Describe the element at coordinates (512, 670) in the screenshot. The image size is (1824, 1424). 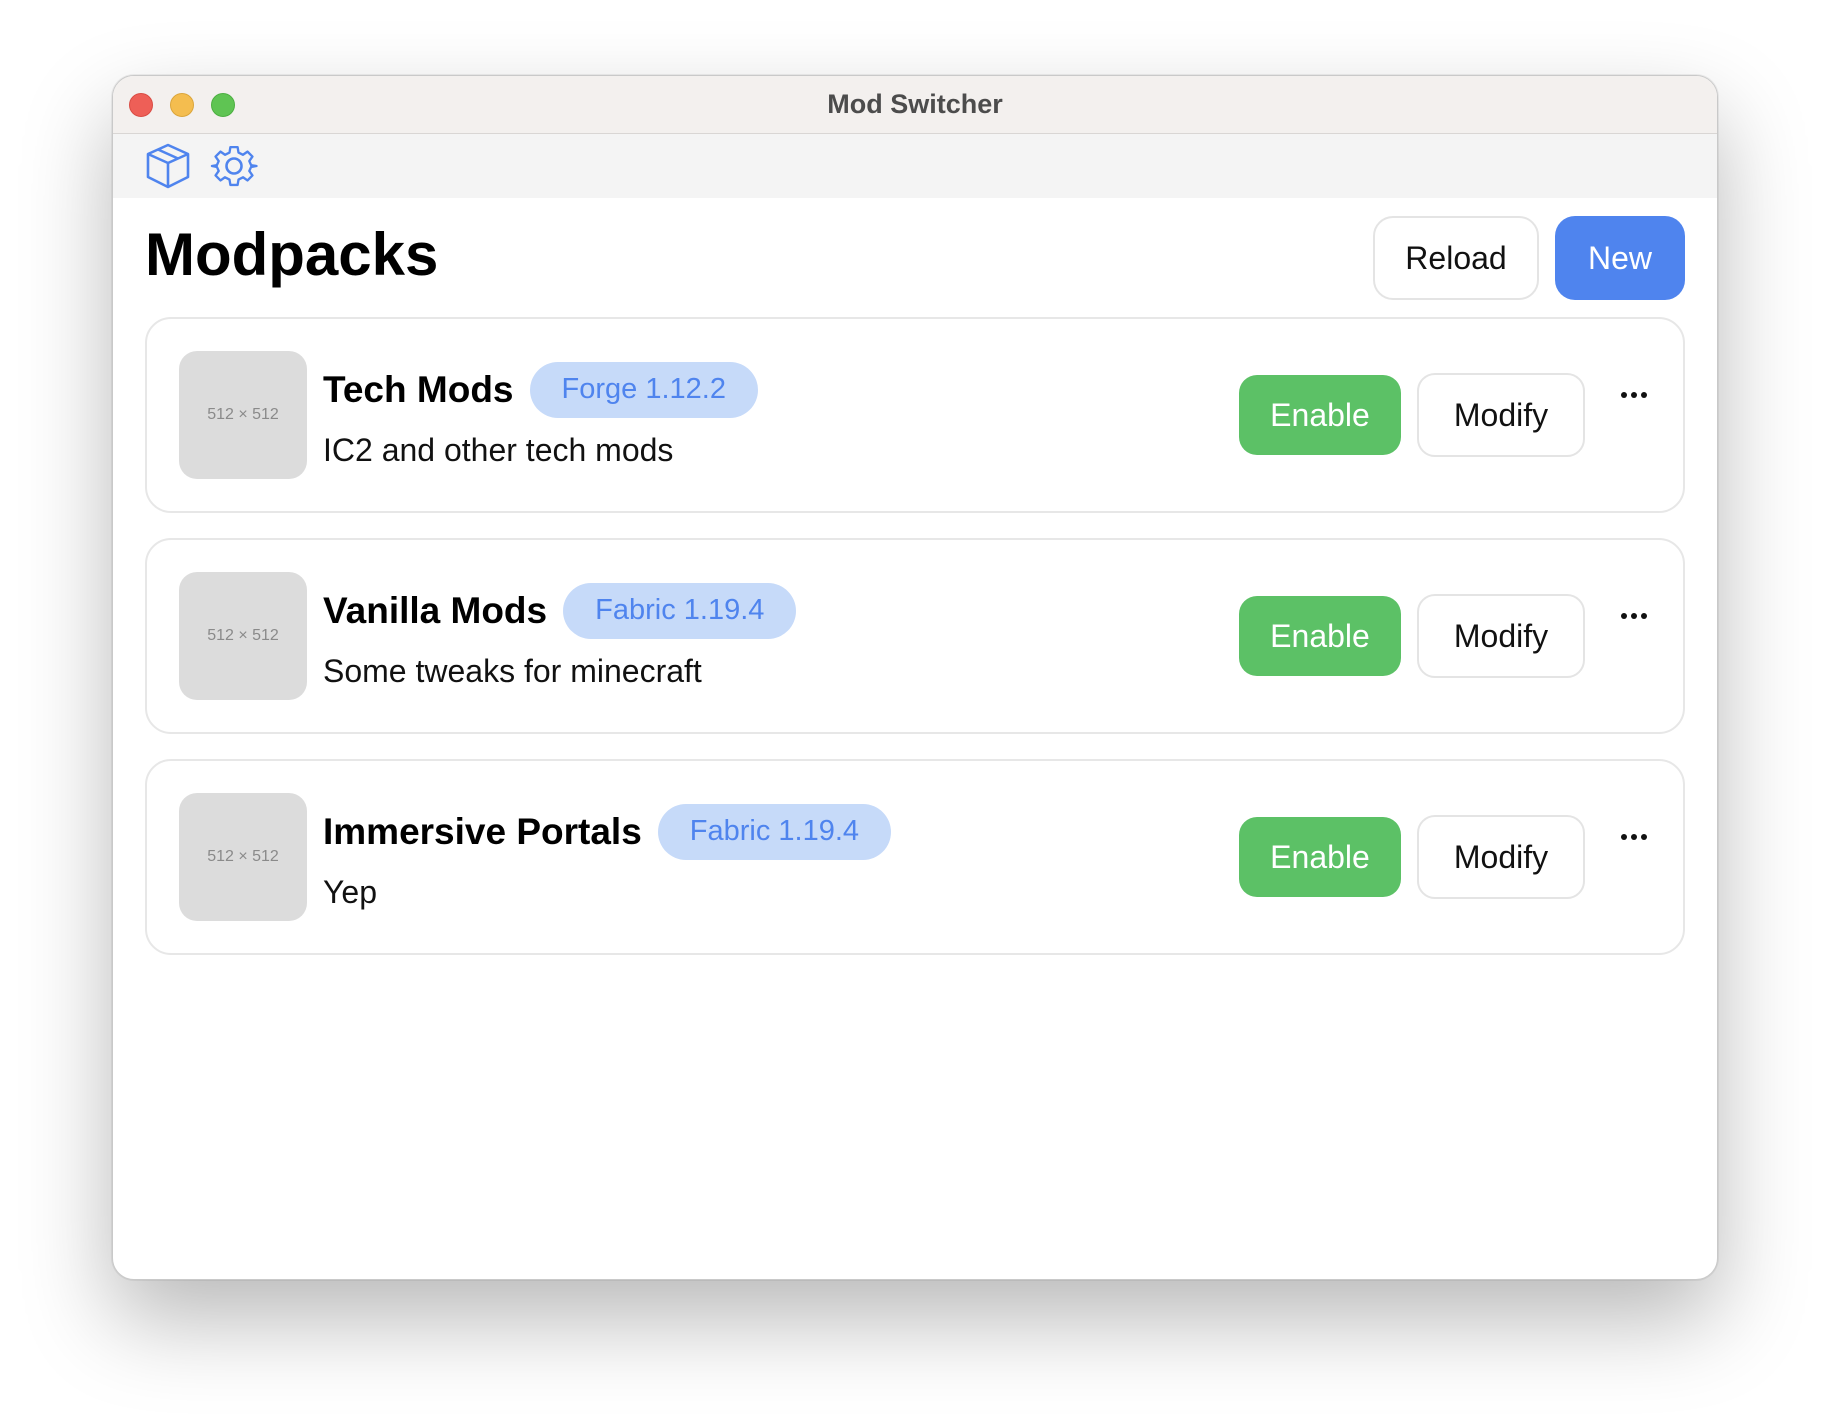
I see `modpack-description: Some tweaks for minecraft` at that location.